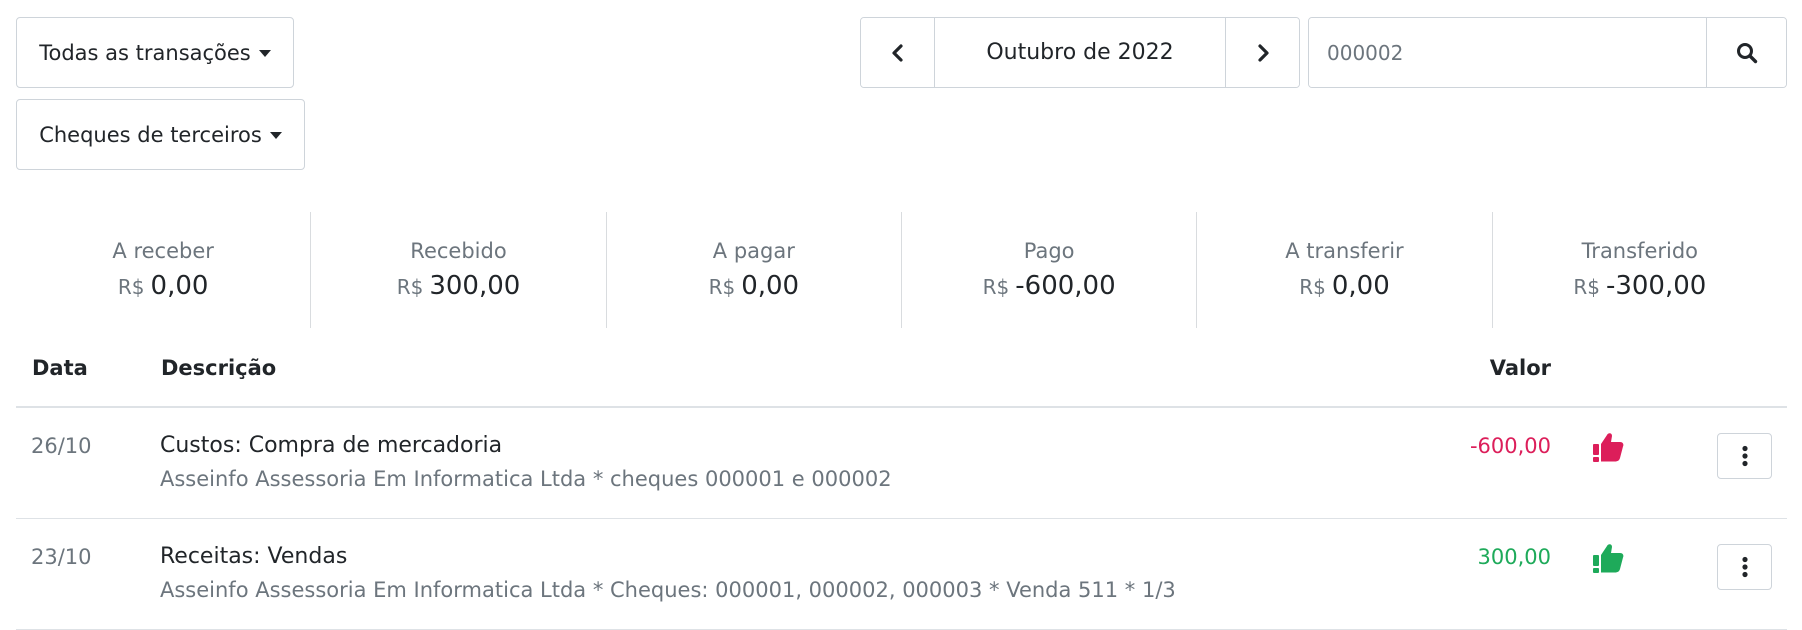 The height and width of the screenshot is (630, 1802). What do you see at coordinates (219, 368) in the screenshot?
I see `header-description: Descrição` at bounding box center [219, 368].